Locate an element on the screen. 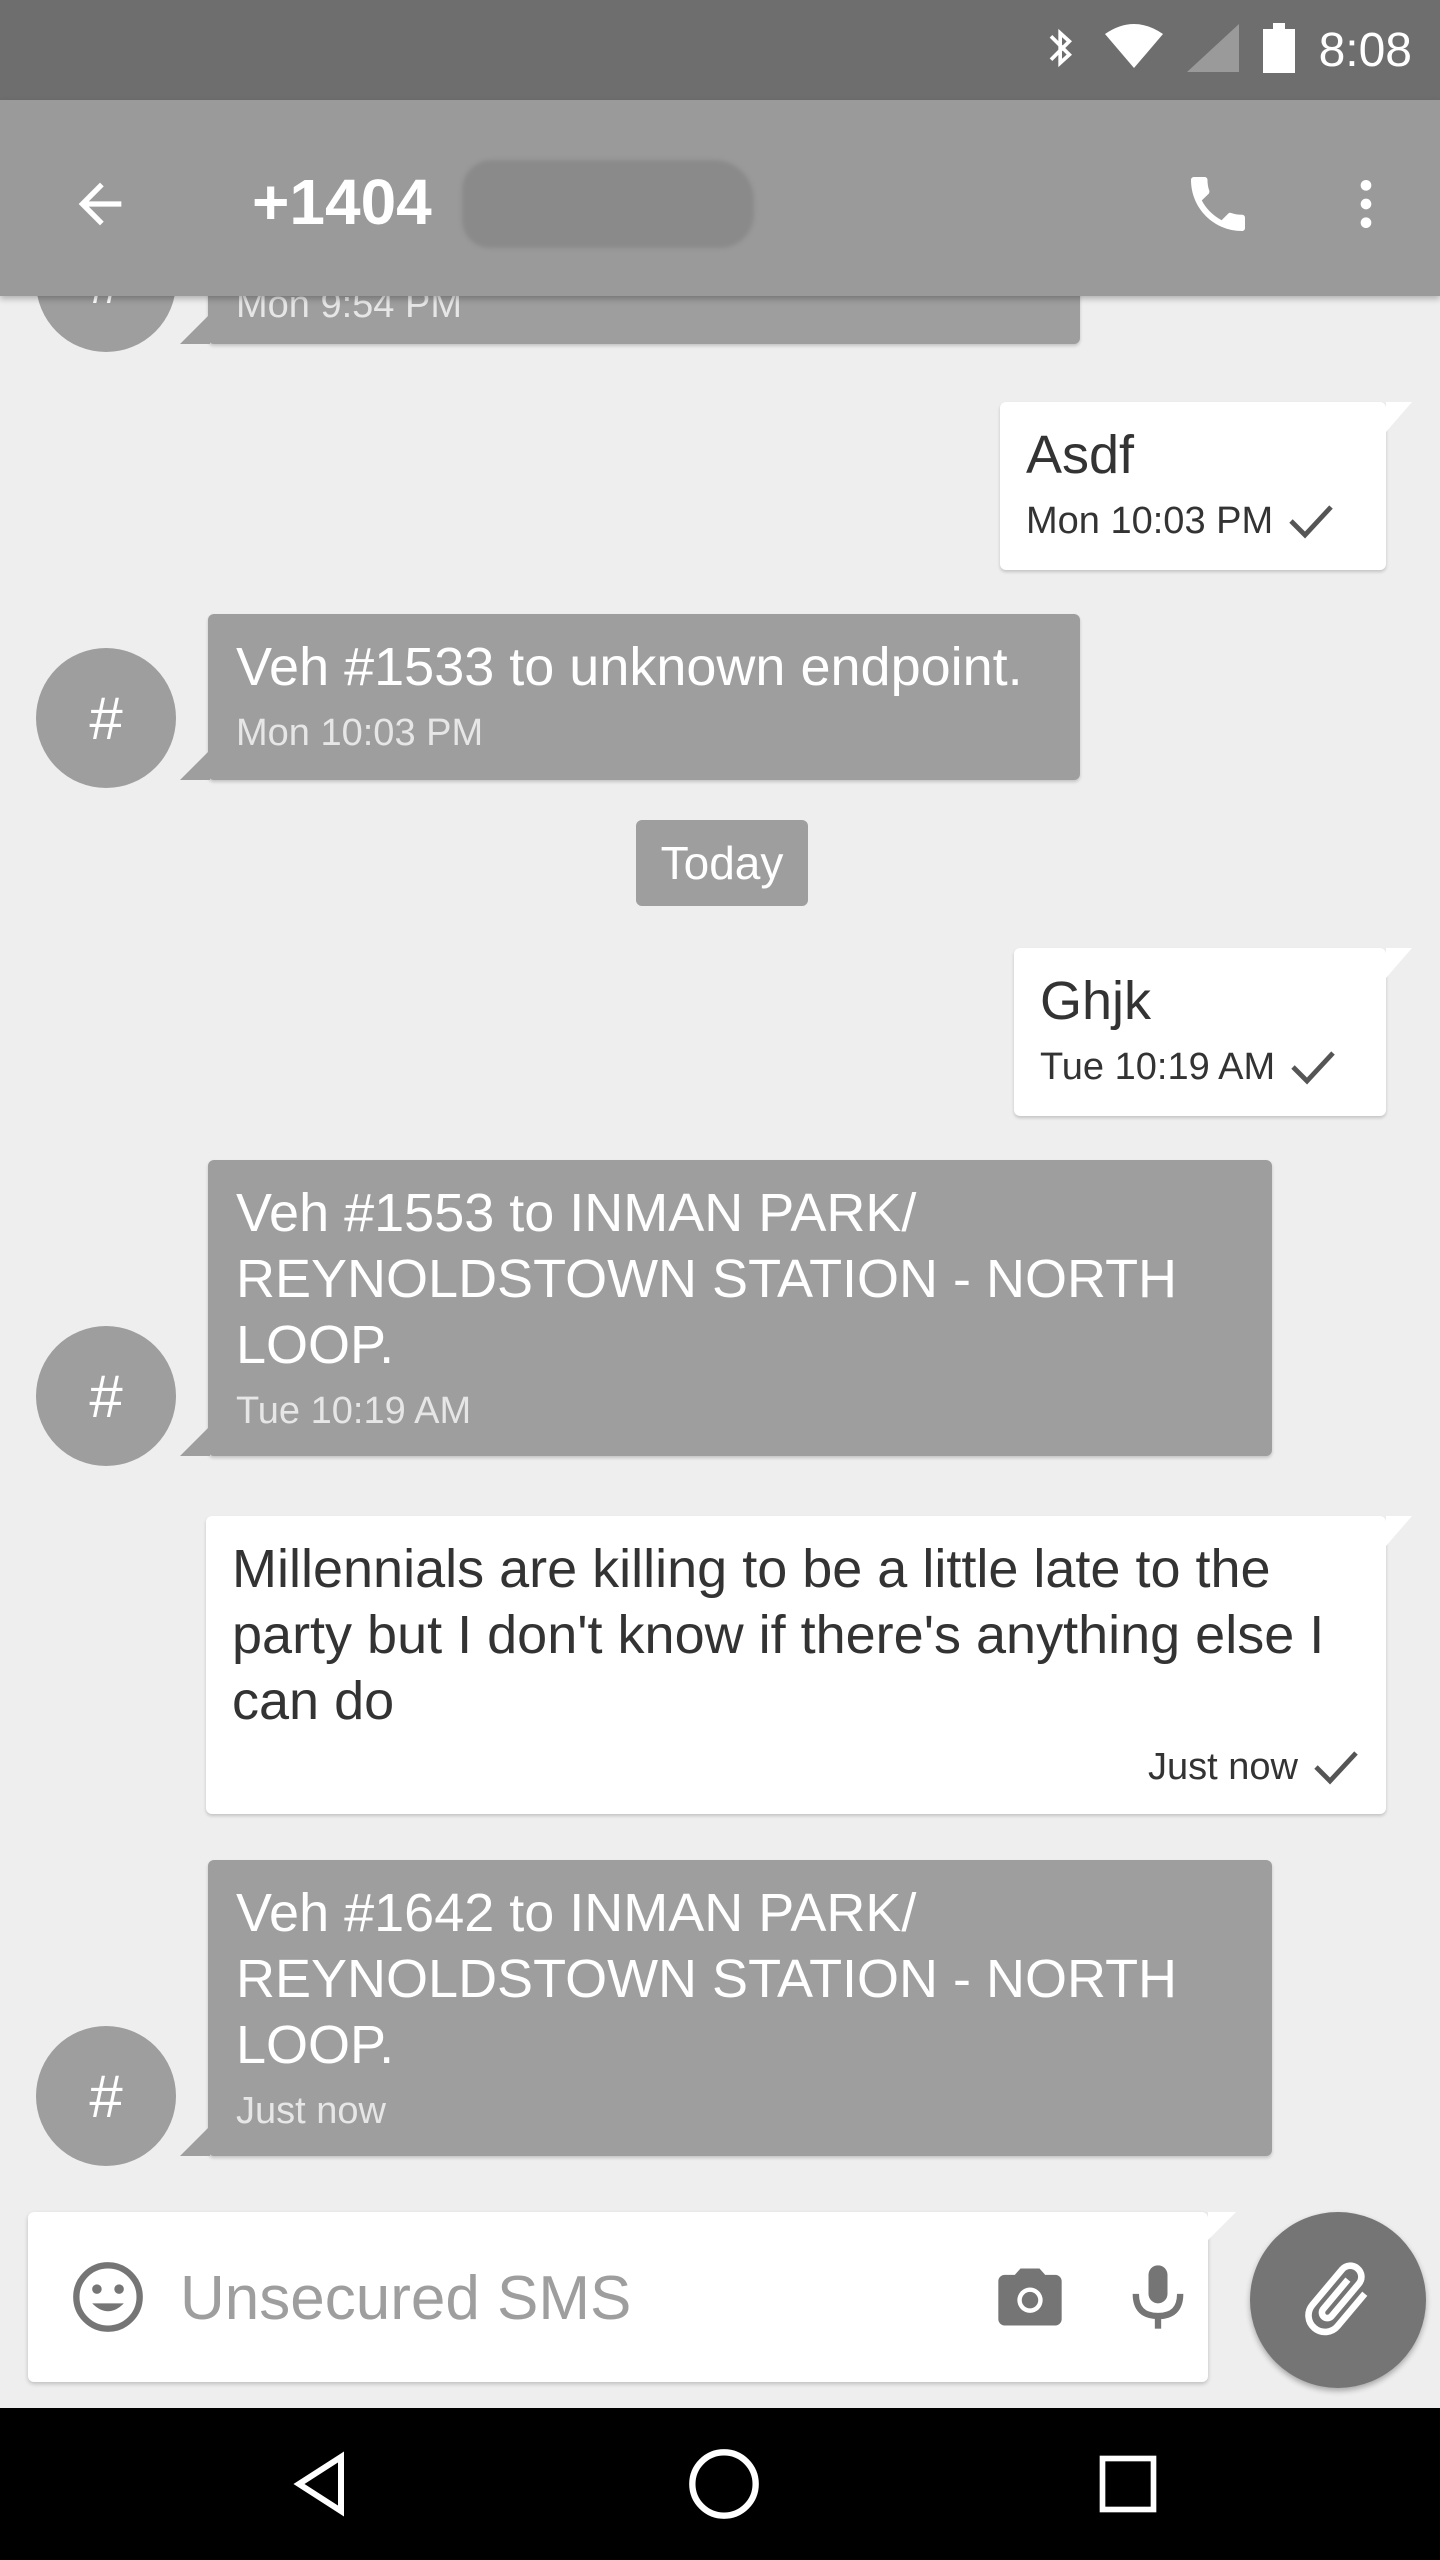 The width and height of the screenshot is (1440, 2560). attach-button is located at coordinates (1338, 2300).